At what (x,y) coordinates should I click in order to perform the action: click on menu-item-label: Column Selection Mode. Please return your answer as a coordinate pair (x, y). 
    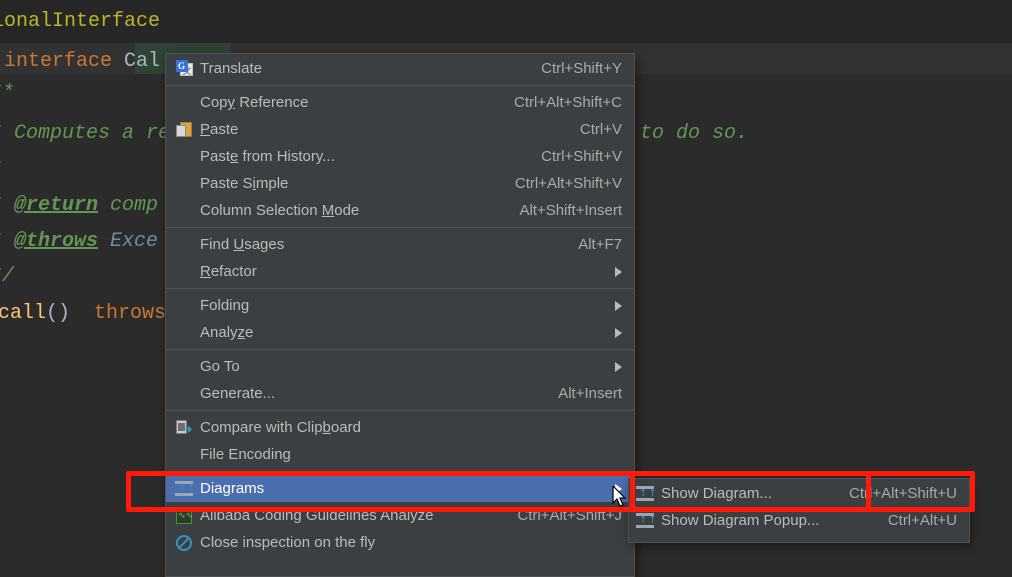
    Looking at the image, I should click on (280, 210).